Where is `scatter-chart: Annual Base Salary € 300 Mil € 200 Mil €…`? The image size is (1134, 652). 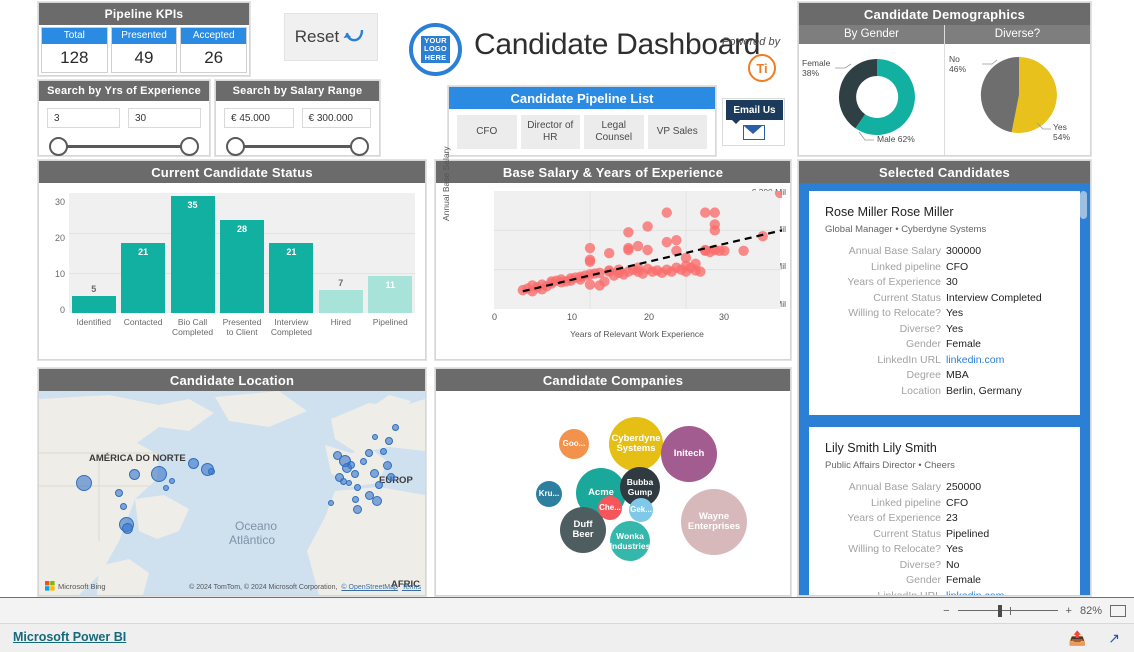 scatter-chart: Annual Base Salary € 300 Mil € 200 Mil €… is located at coordinates (613, 252).